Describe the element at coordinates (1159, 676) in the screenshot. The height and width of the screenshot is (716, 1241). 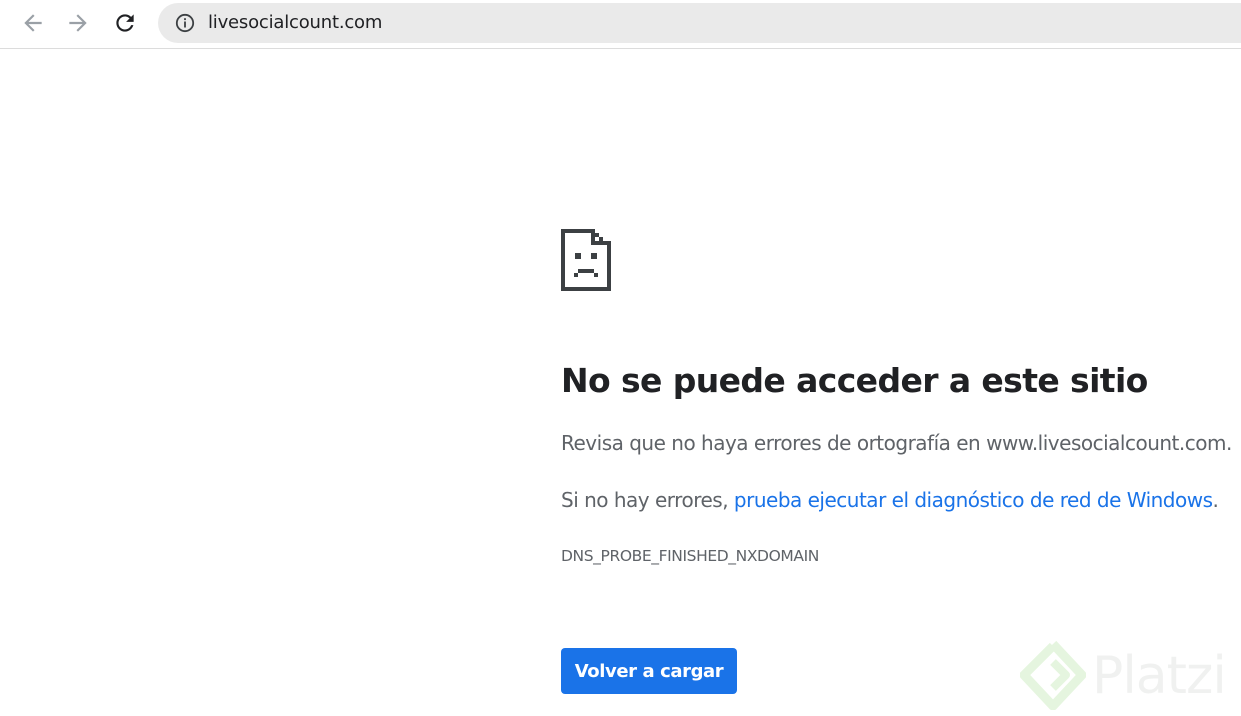
I see `platzi-watermark-text: Platzi` at that location.